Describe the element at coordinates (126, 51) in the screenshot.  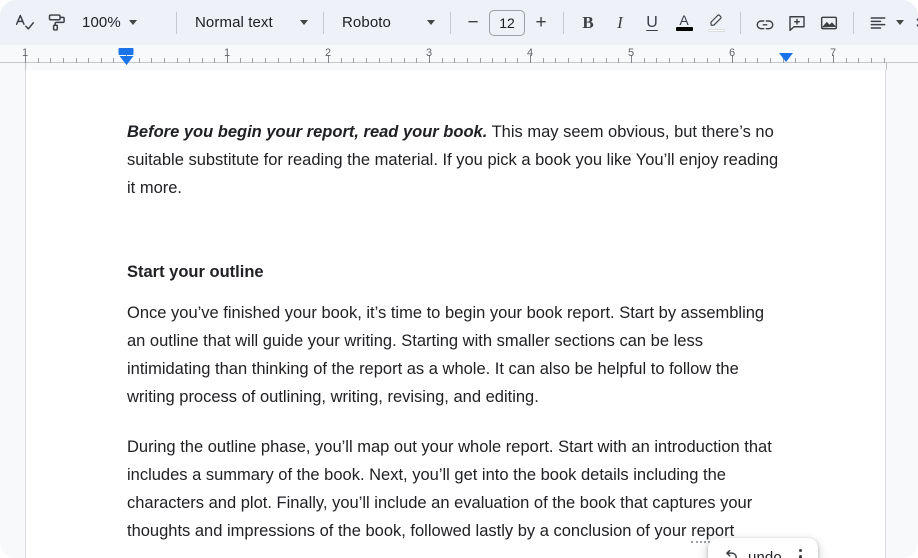
I see `first-line-indent-handle` at that location.